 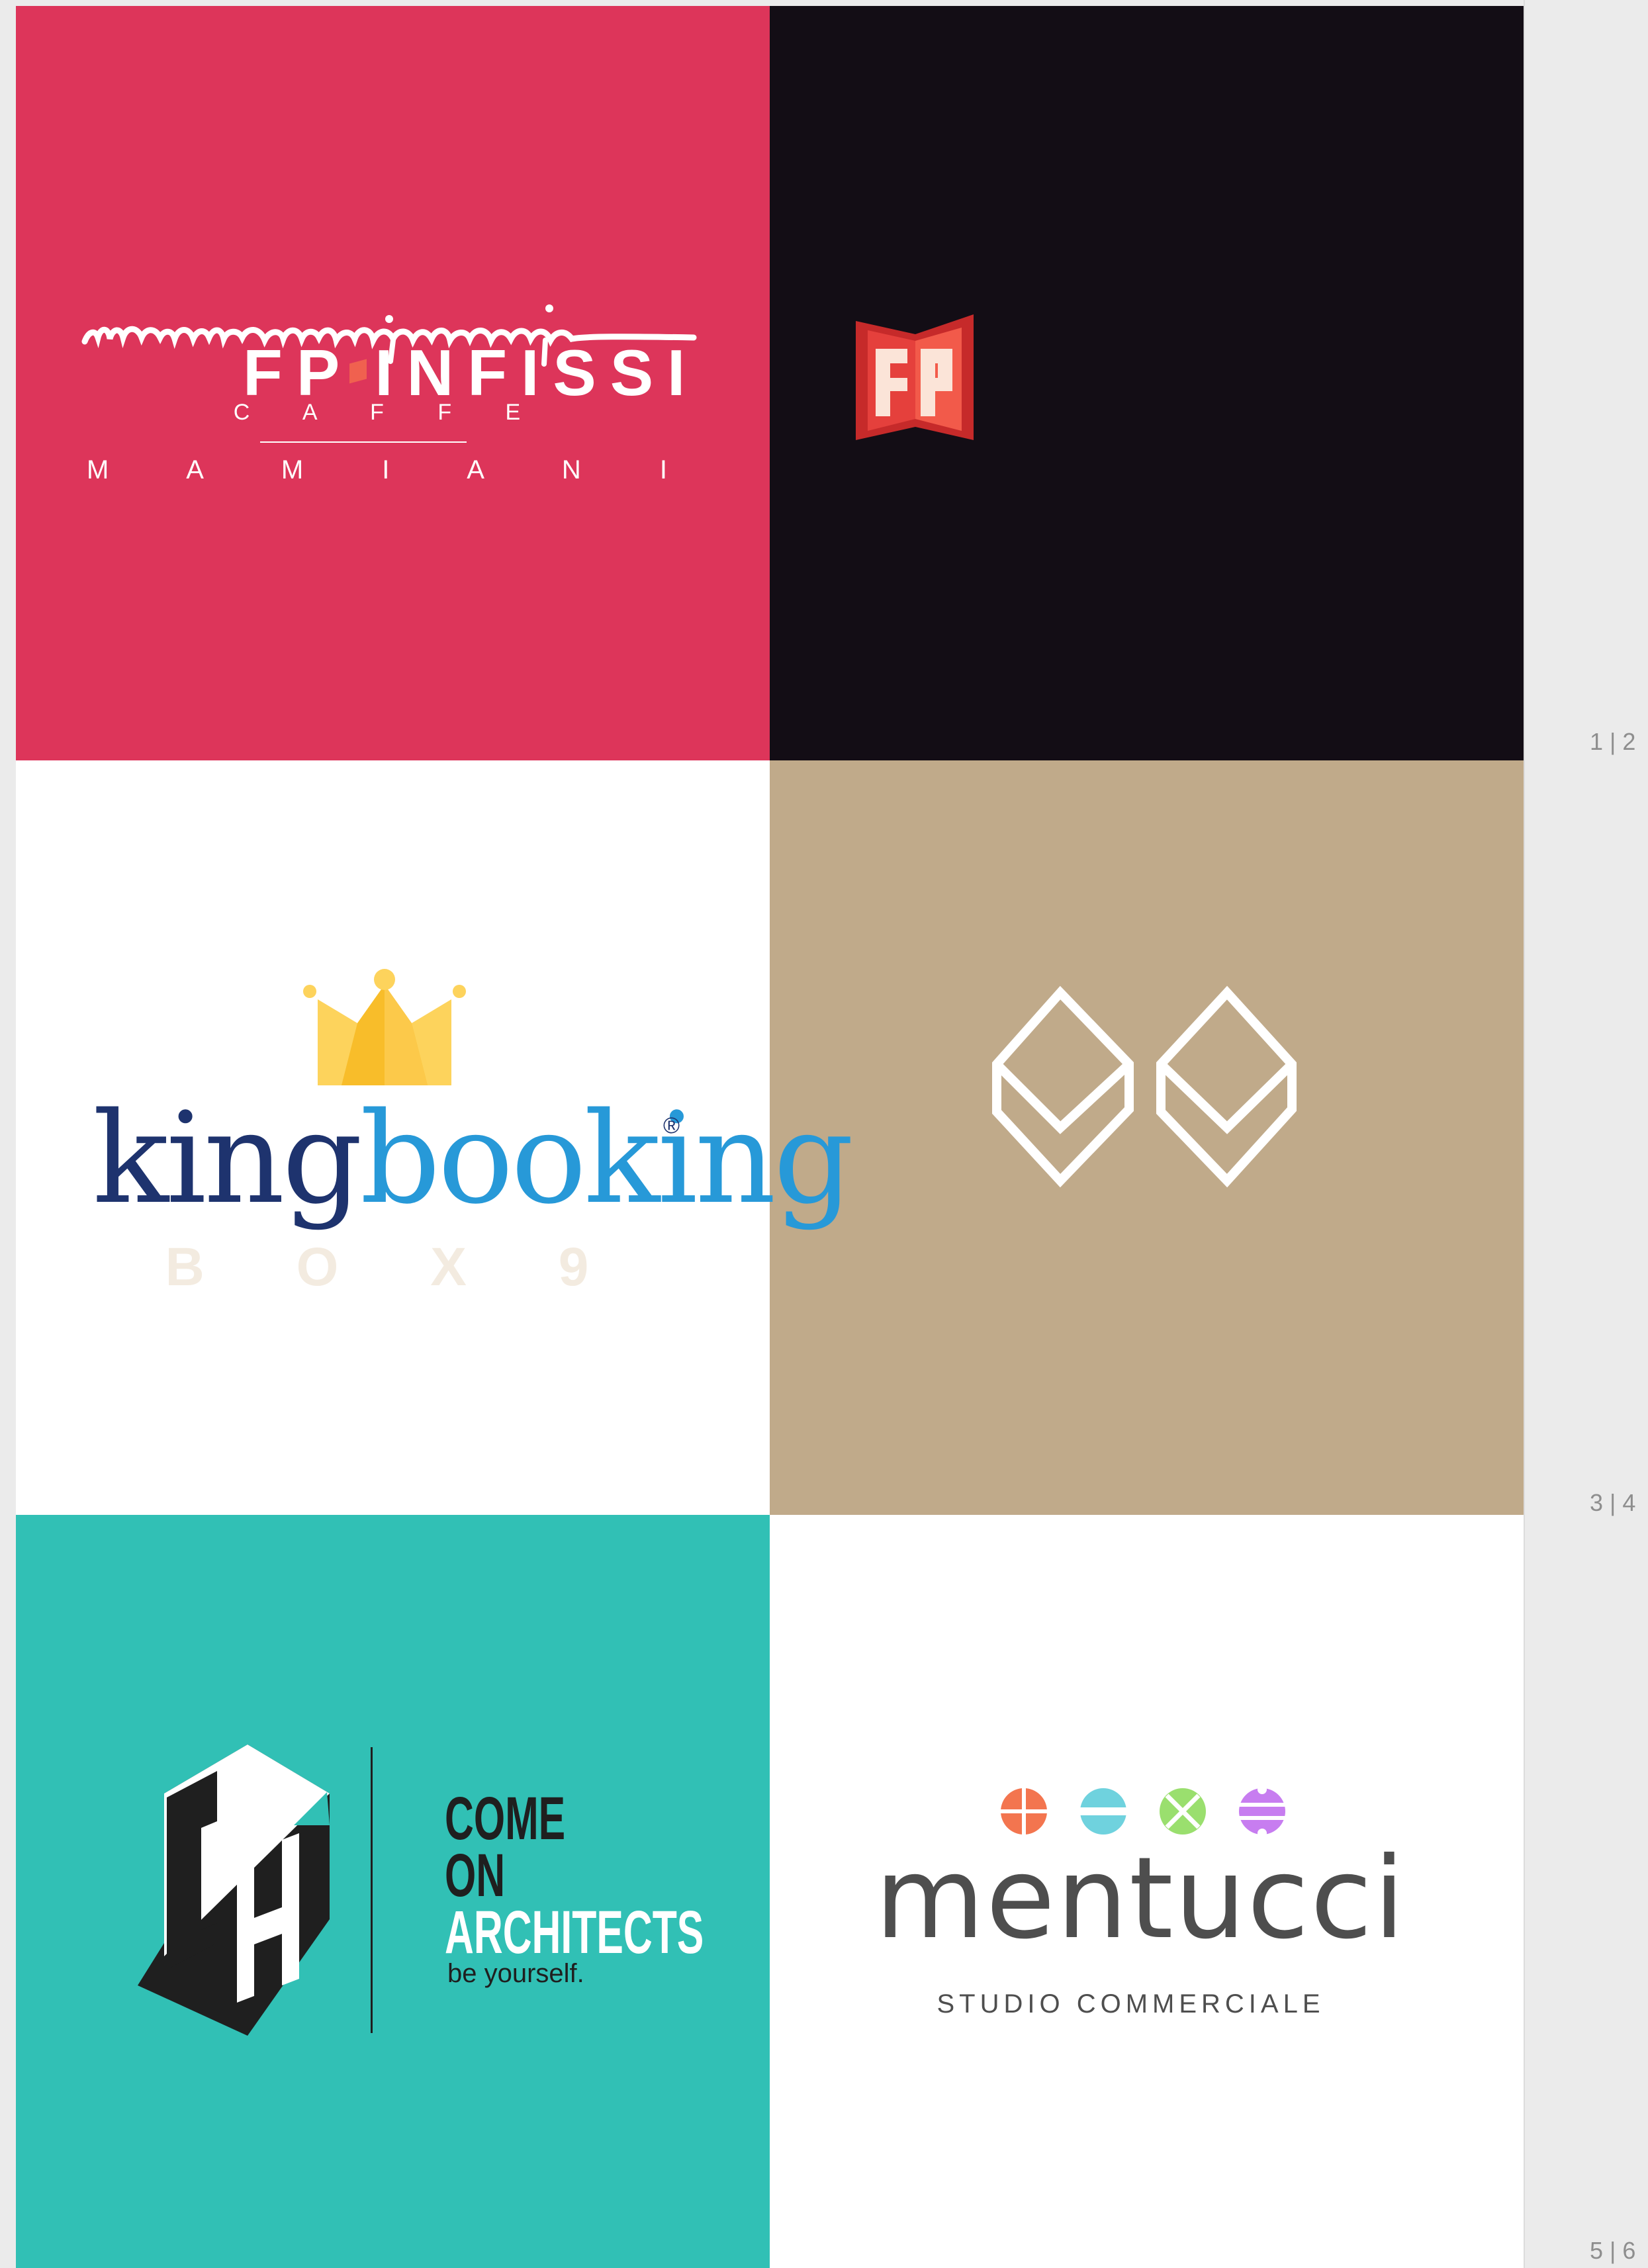 I want to click on mentucci-dots-icon, so click(x=1143, y=1811).